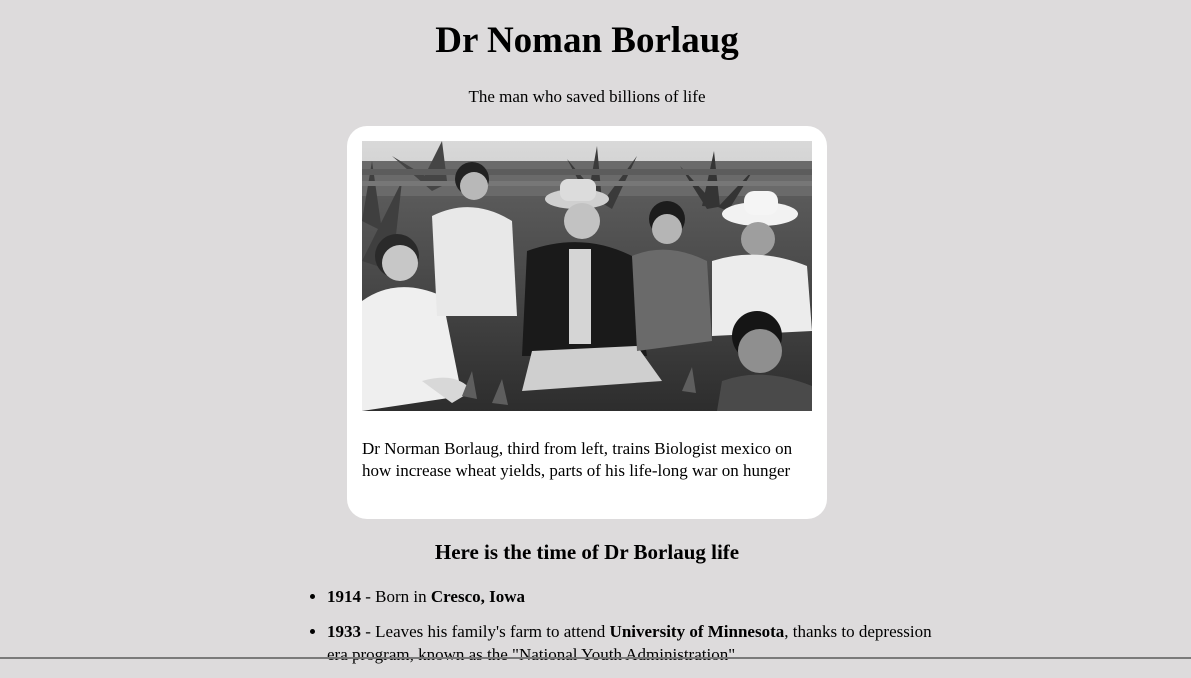 The image size is (1191, 678). I want to click on page-subtitle: The man who saved billions of life, so click(587, 96).